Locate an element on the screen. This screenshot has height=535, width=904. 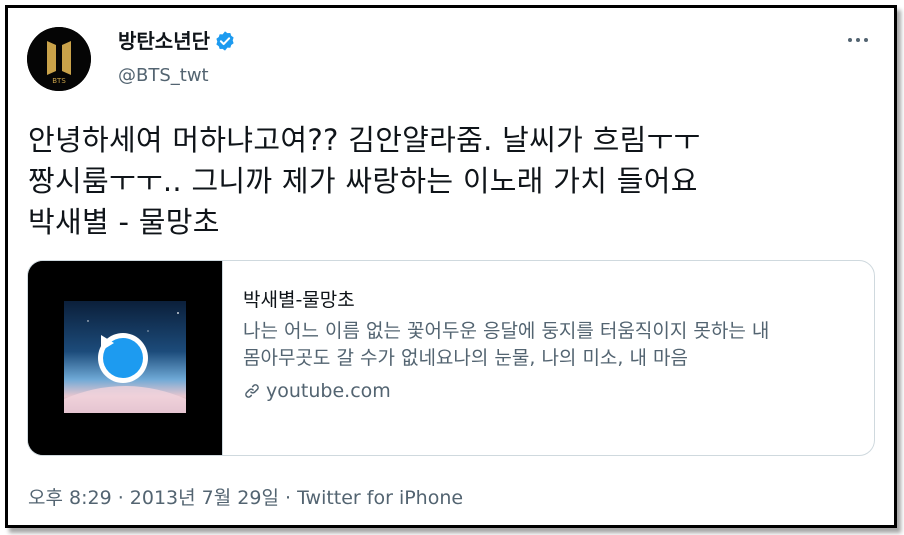
bts-logo-icon: BTS is located at coordinates (59, 59).